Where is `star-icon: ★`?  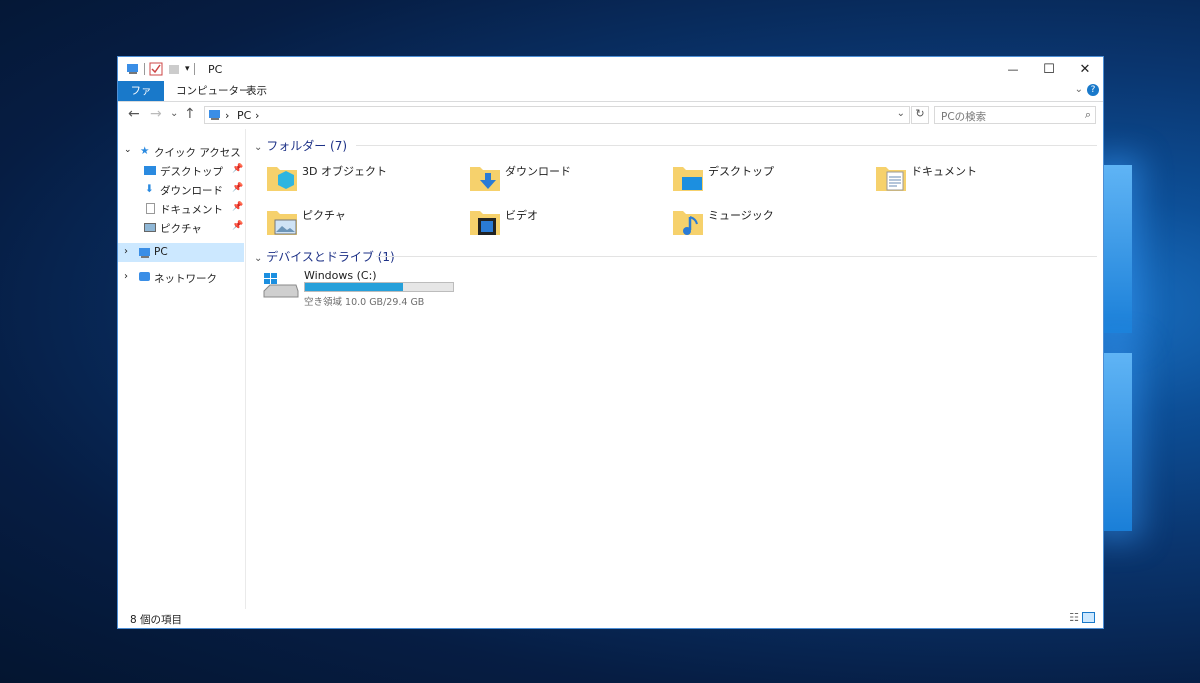
star-icon: ★ is located at coordinates (145, 151).